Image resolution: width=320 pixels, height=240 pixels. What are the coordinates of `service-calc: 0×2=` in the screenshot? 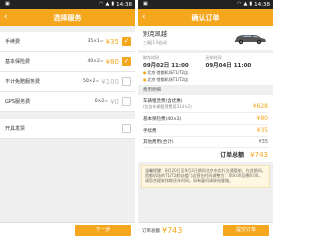 It's located at (101, 101).